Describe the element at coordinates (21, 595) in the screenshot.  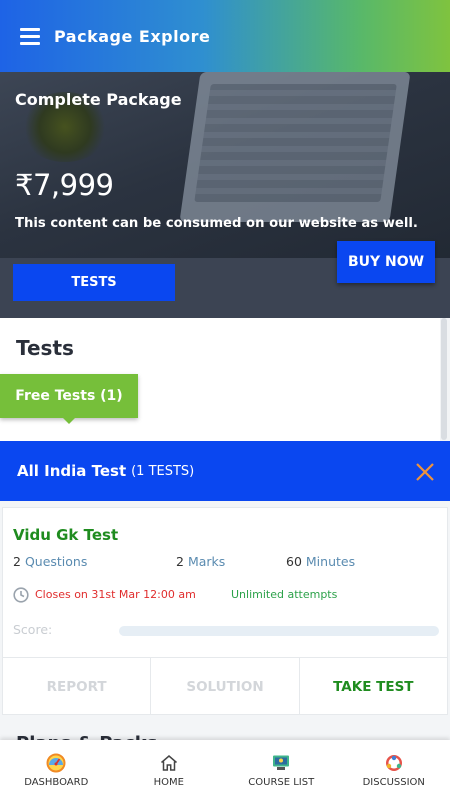
I see `clock-icon` at that location.